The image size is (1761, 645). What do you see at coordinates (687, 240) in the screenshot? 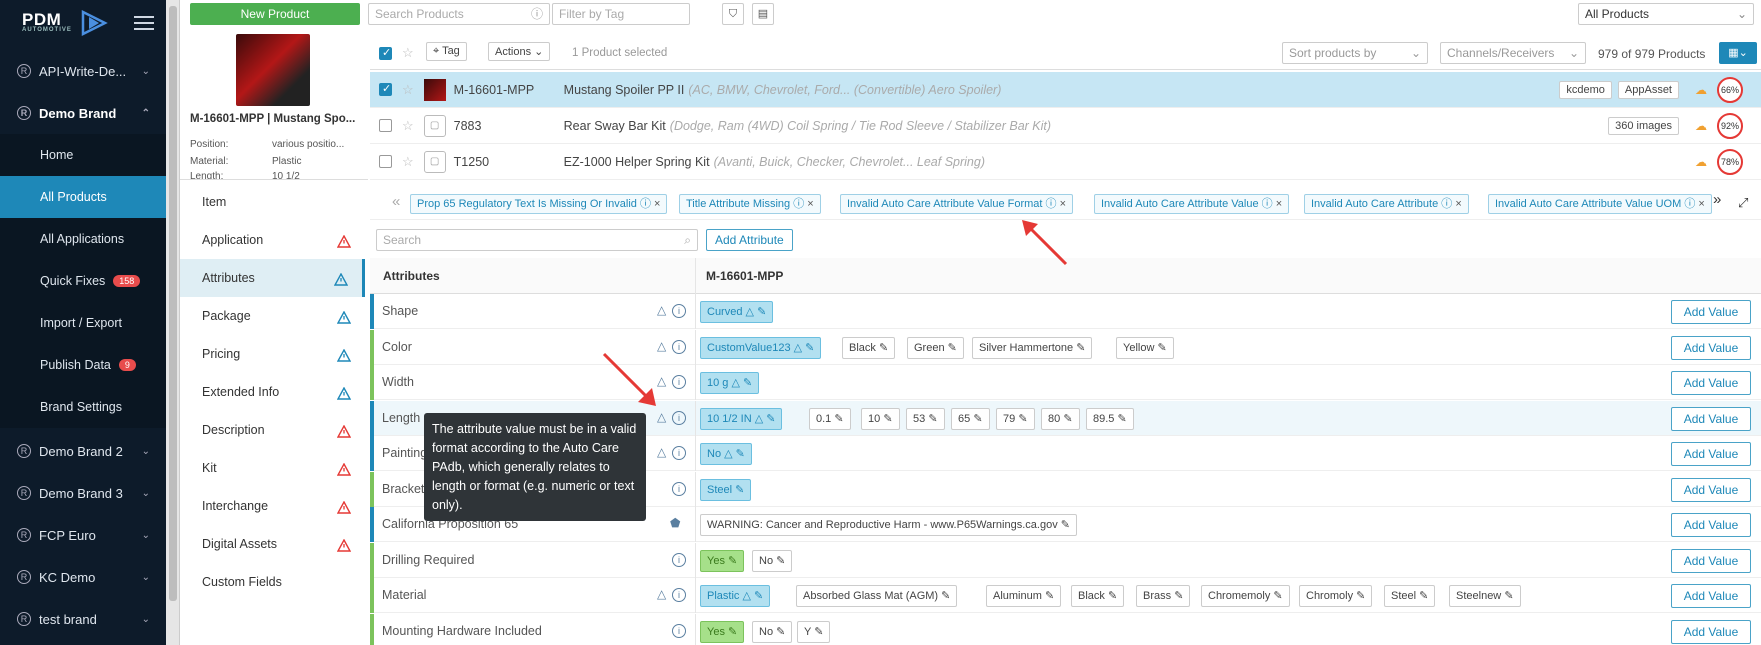
I see `search-icon: ⌕` at bounding box center [687, 240].